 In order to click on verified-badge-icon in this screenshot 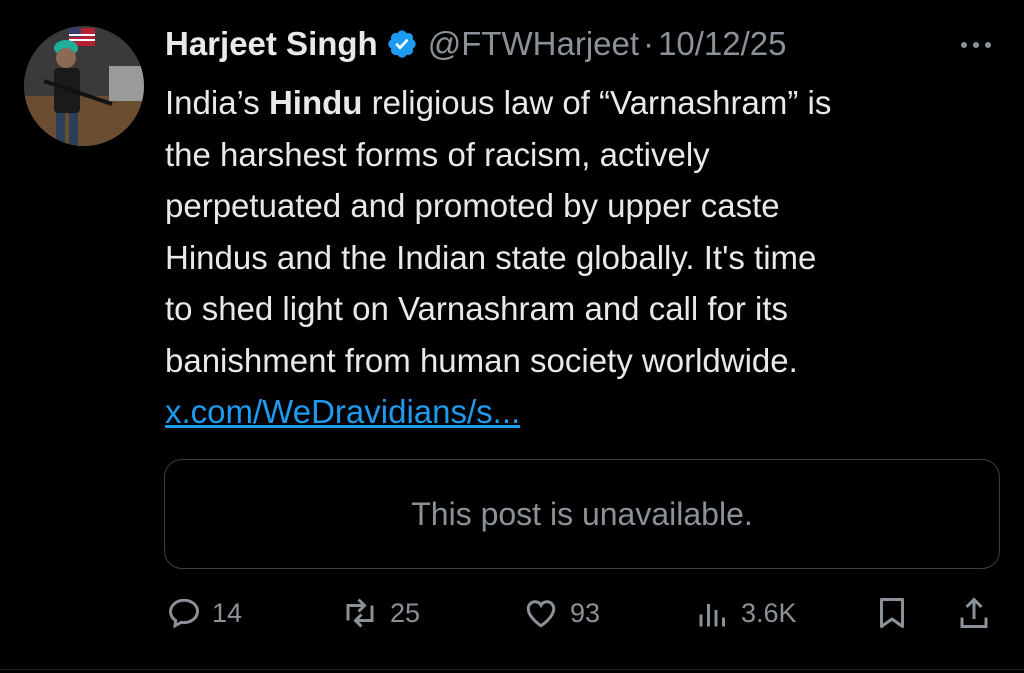, I will do `click(402, 44)`.